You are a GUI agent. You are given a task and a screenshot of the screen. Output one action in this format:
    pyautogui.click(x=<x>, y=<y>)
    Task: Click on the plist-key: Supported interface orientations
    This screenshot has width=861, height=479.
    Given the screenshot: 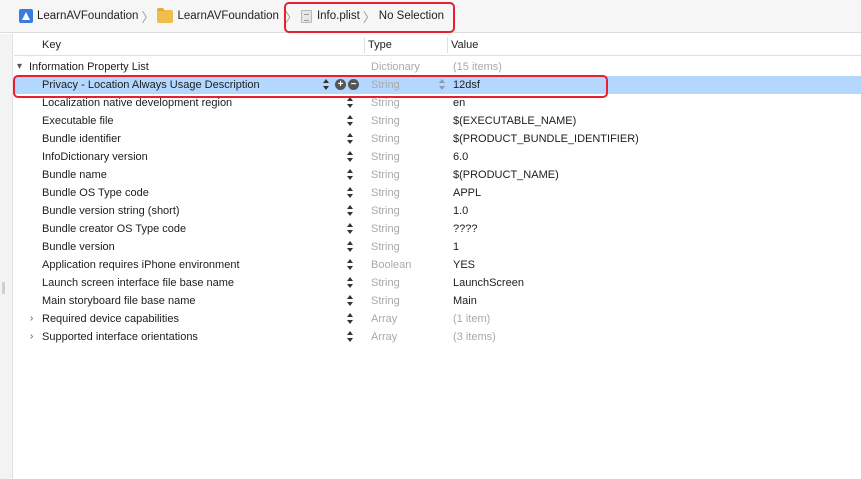 What is the action you would take?
    pyautogui.click(x=120, y=337)
    